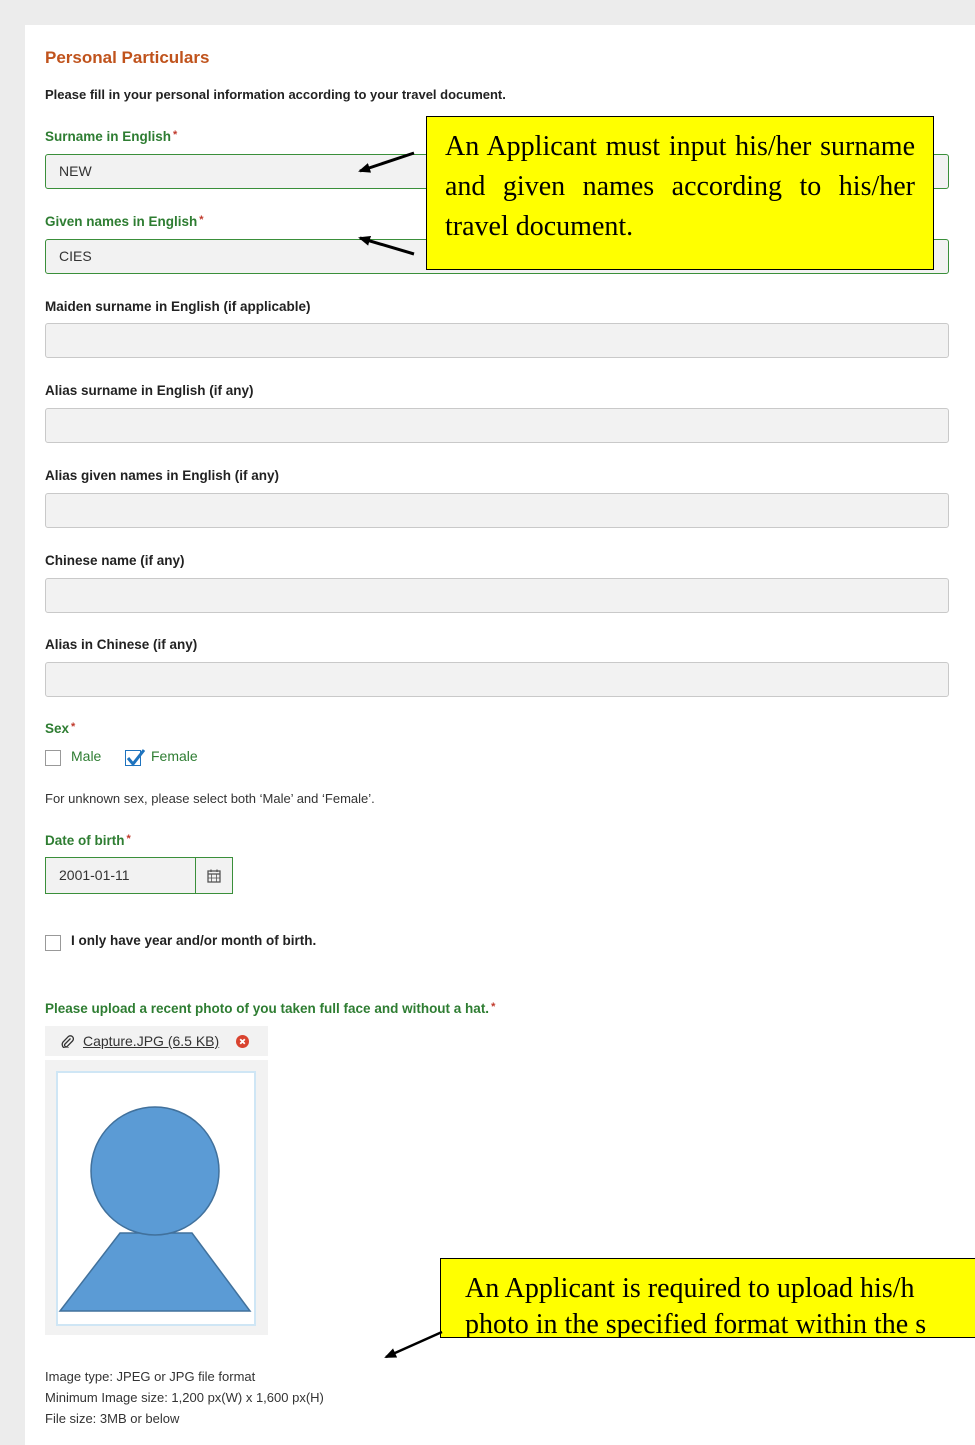 This screenshot has width=975, height=1445. I want to click on annotation-arrows, so click(400, 755).